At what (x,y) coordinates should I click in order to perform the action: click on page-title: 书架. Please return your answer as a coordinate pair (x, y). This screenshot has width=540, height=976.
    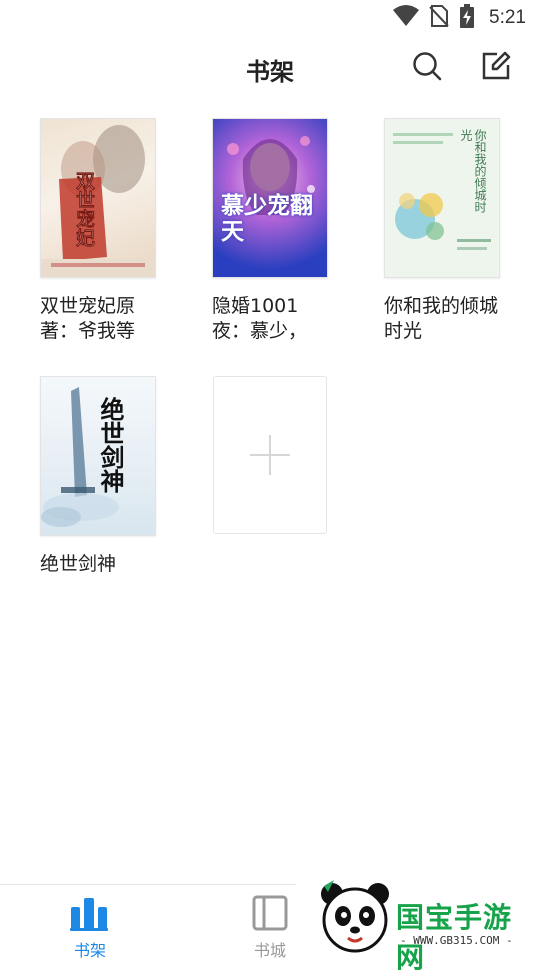
    Looking at the image, I should click on (270, 72).